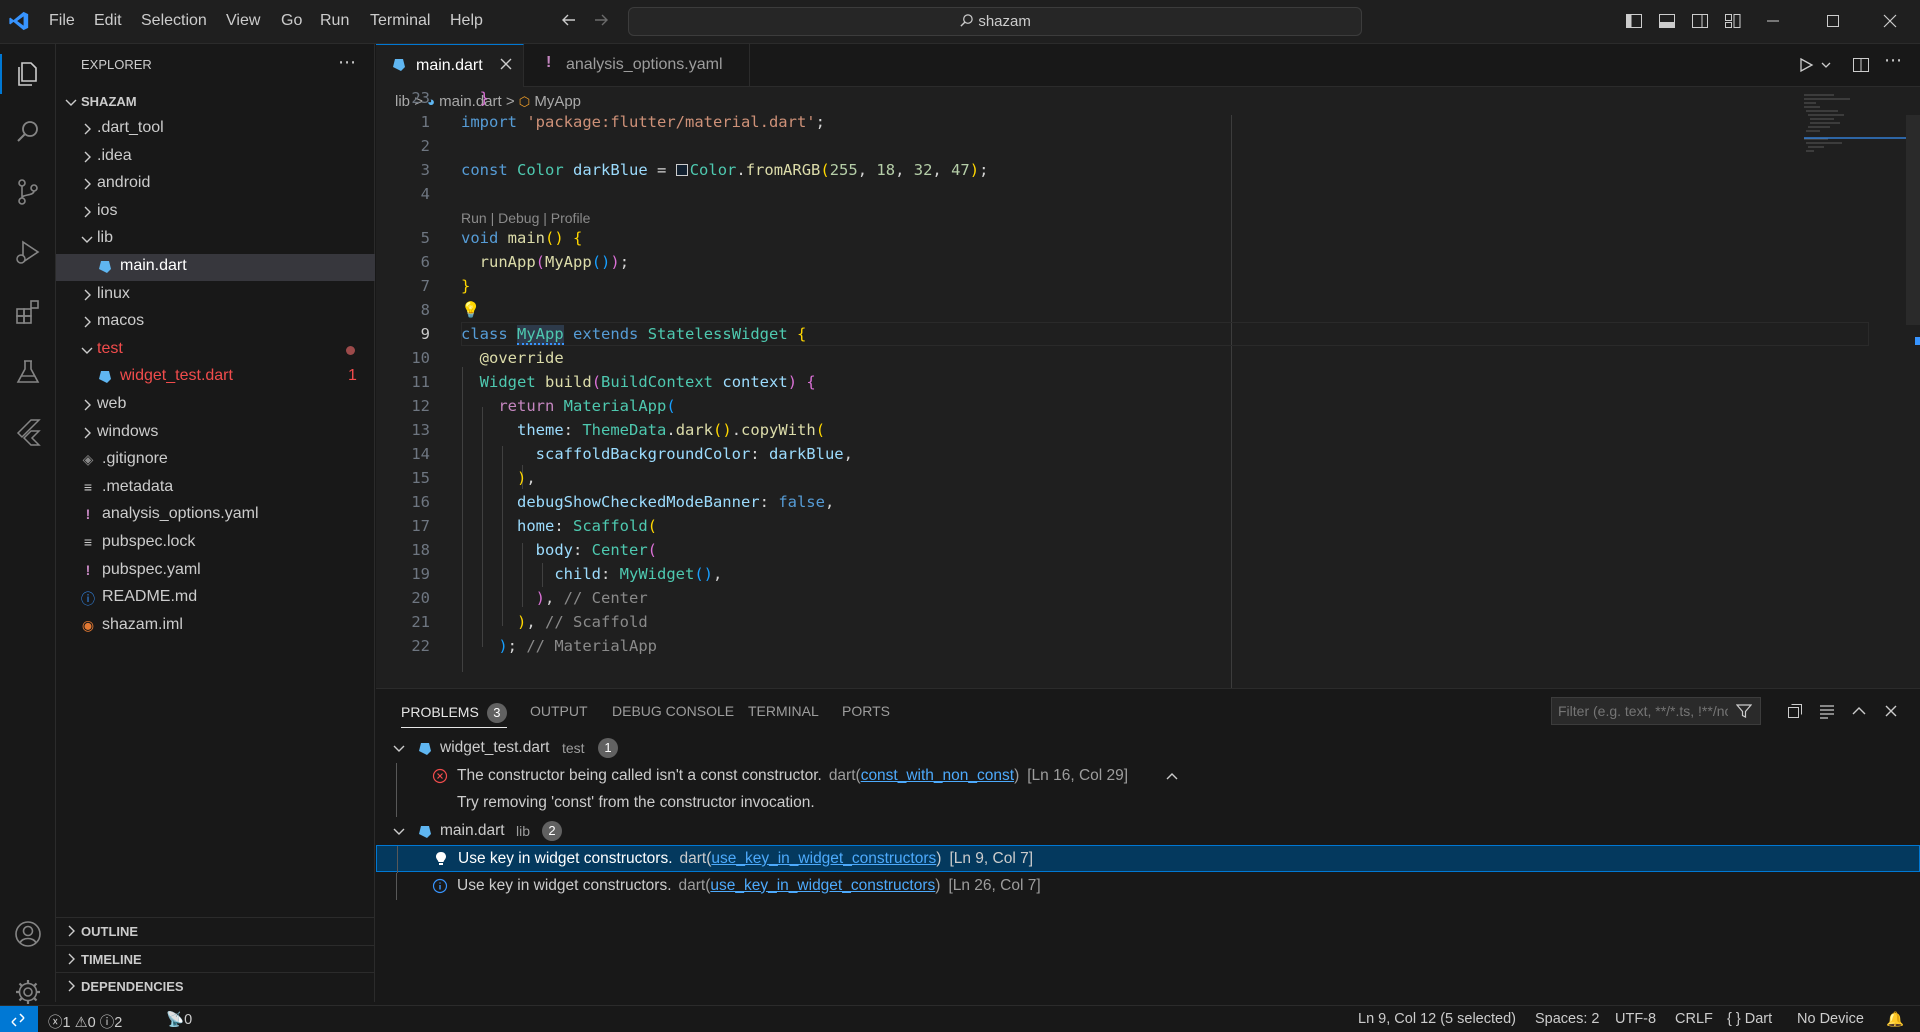 This screenshot has height=1032, width=1920. What do you see at coordinates (215, 543) in the screenshot?
I see `tree-item-pubspec-lock: ≡ pubspec.lock` at bounding box center [215, 543].